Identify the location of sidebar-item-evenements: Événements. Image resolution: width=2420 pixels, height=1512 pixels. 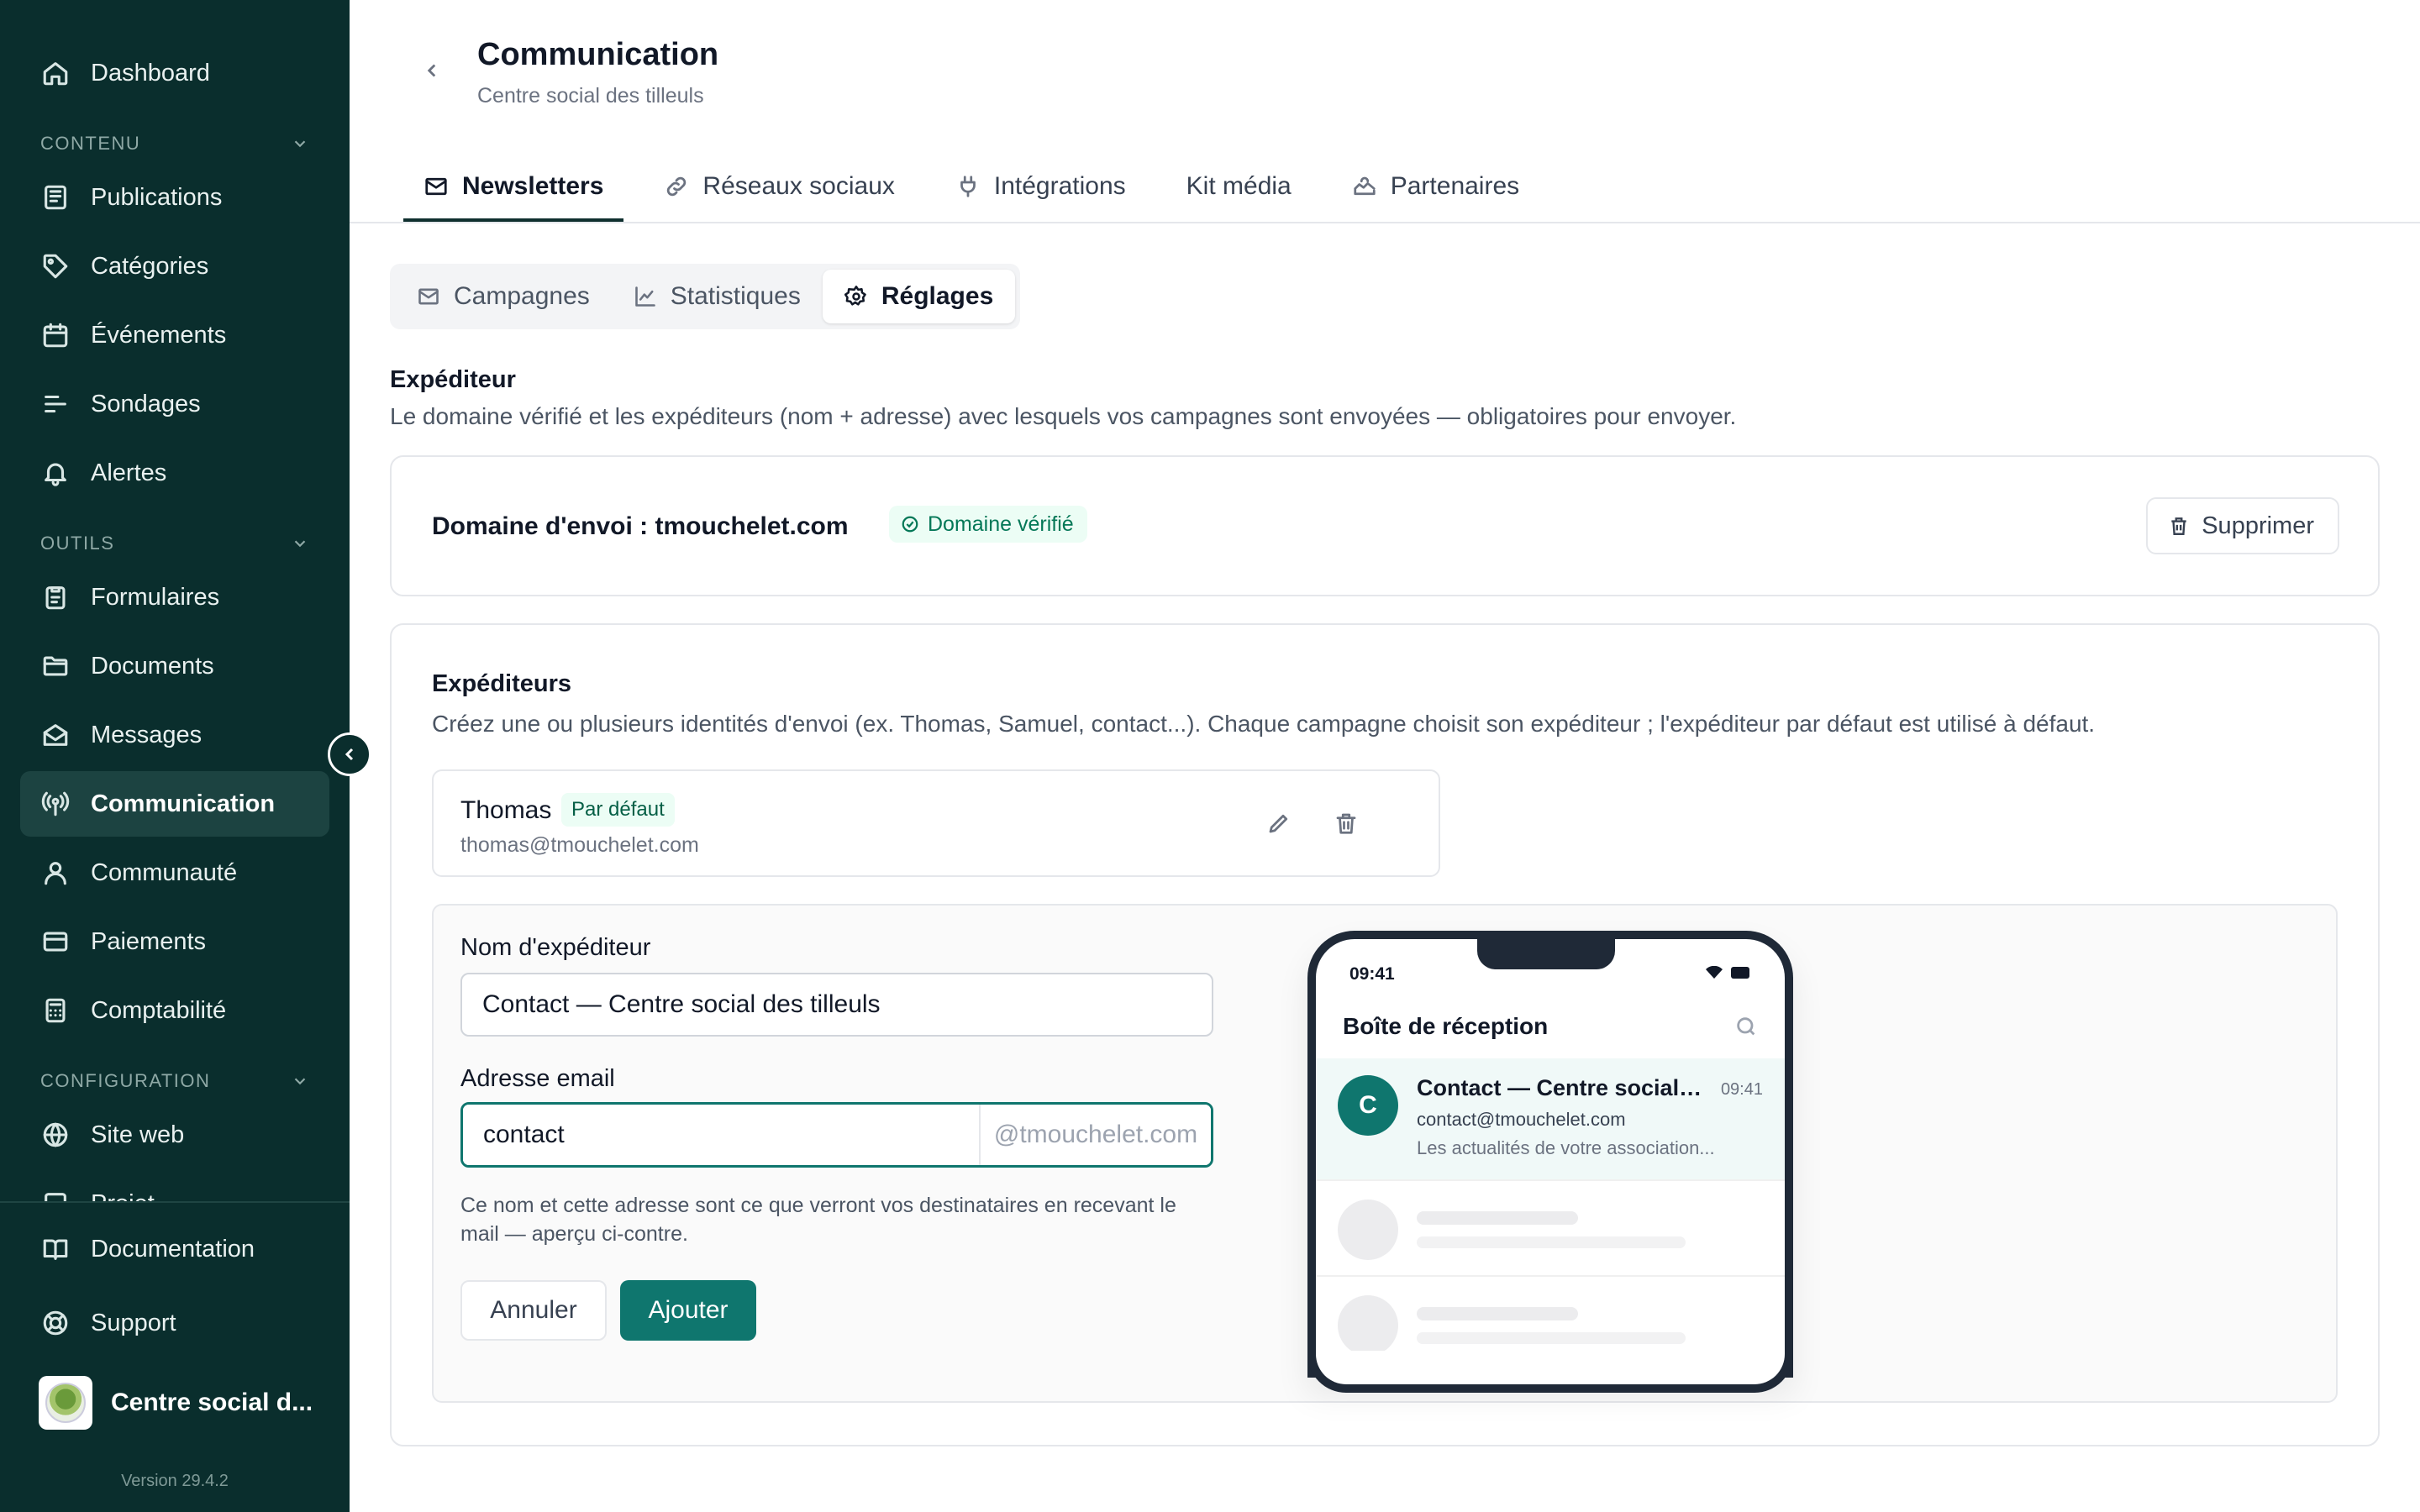
(174, 335).